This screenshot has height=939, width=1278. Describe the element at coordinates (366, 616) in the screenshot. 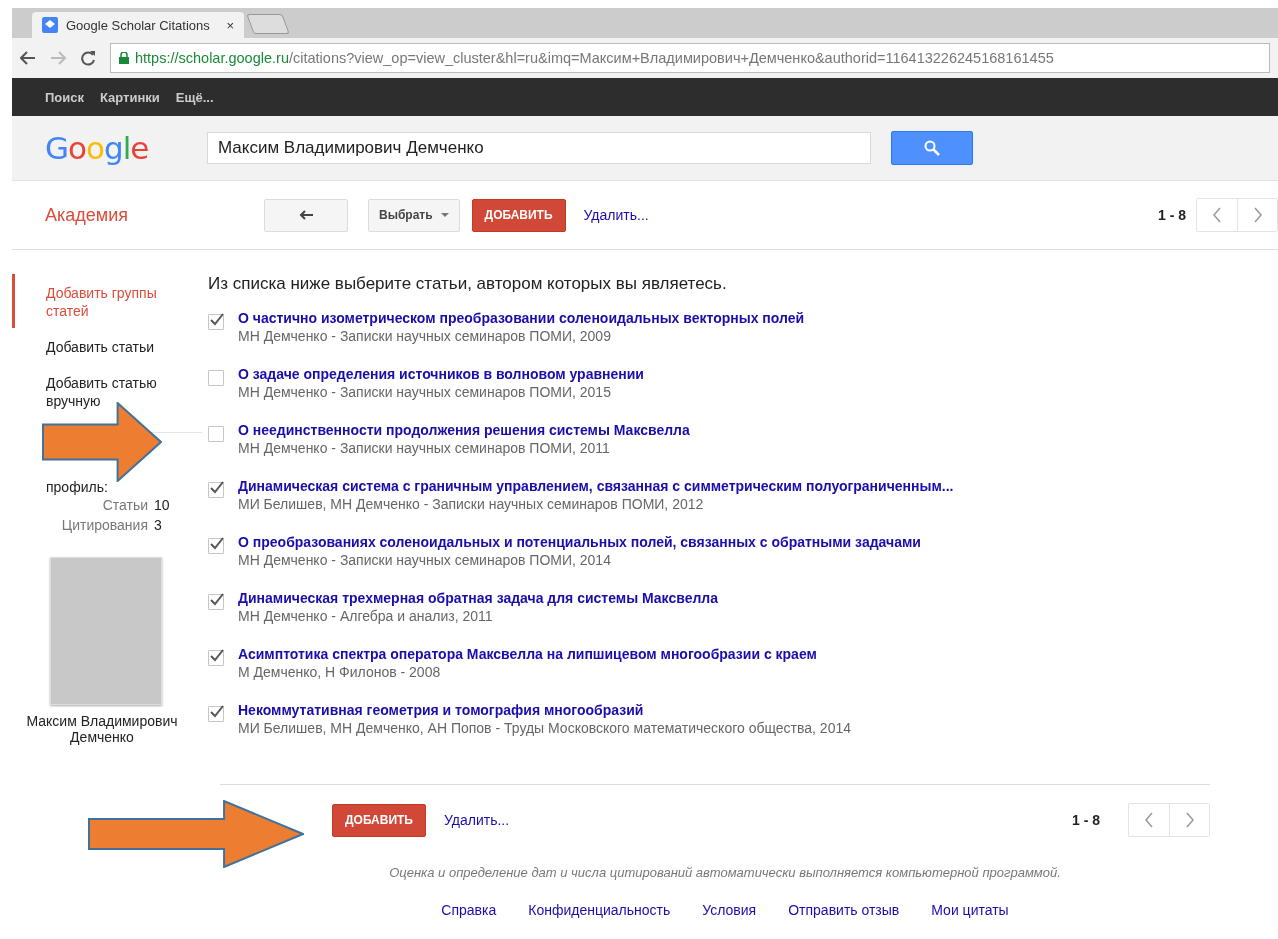

I see `article-meta: МН Демченко - Алгебра и анализ, 2011` at that location.